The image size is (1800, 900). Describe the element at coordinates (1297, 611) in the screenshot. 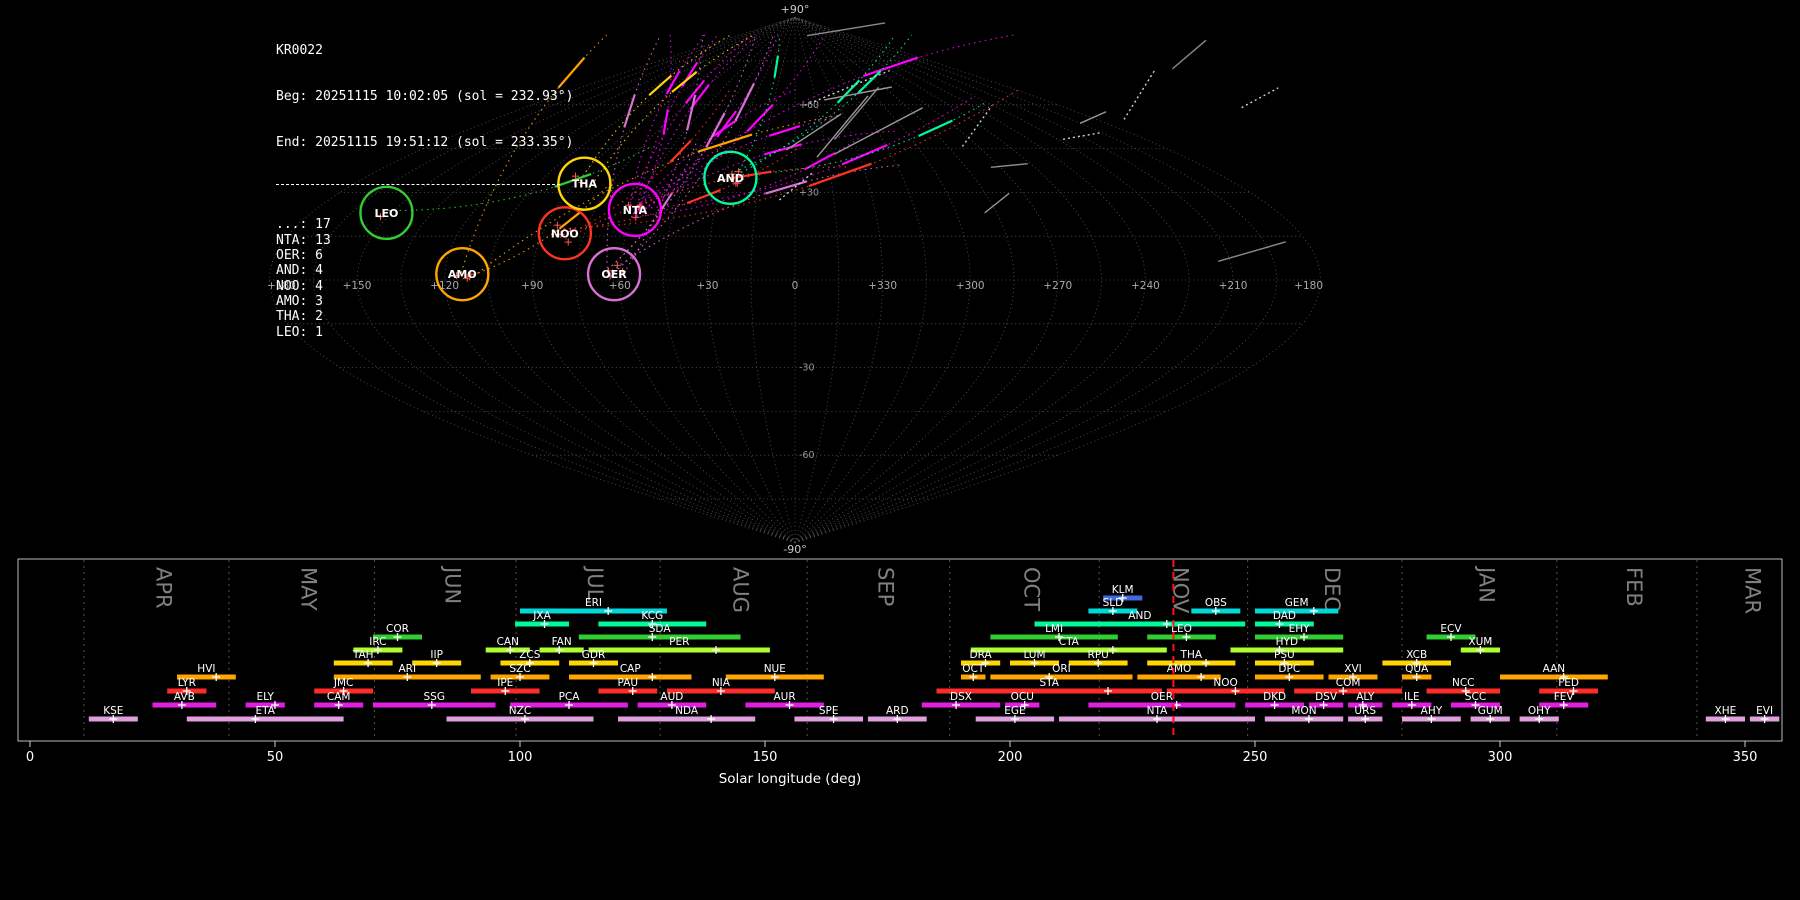

I see `shower-bar-GEM` at that location.